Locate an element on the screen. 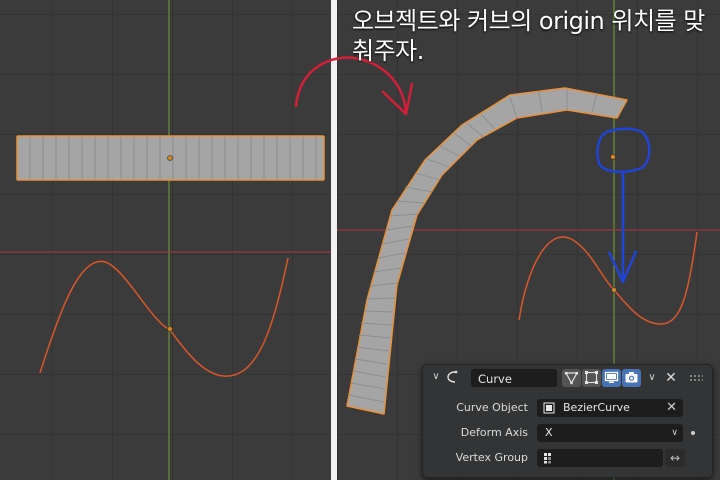 This screenshot has width=720, height=480. on-cage-button is located at coordinates (591, 378).